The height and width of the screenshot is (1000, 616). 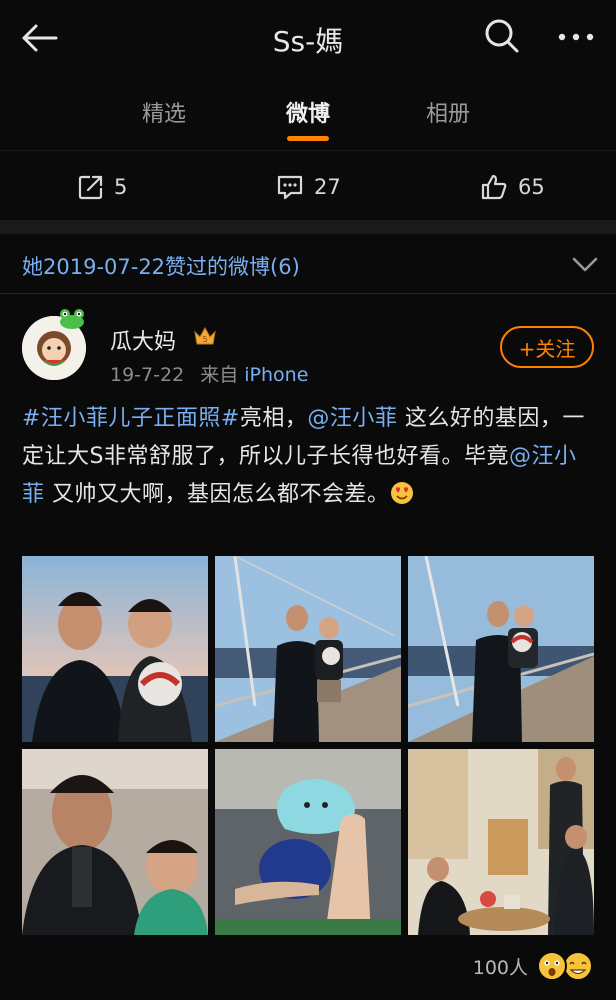 I want to click on post-text-segment: 又帅又大啊，基因怎么都不会差。, so click(x=217, y=494).